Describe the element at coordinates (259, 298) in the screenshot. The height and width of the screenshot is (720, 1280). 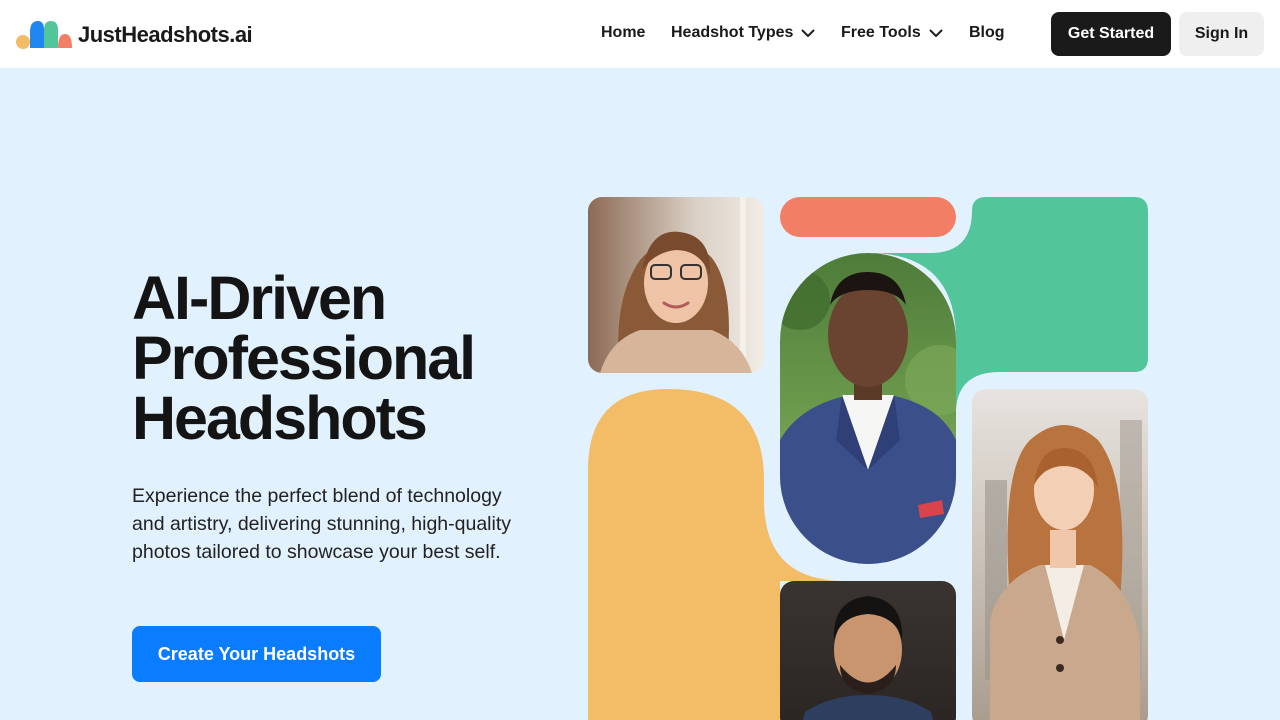
I see `hero-title-line: AI-Driven` at that location.